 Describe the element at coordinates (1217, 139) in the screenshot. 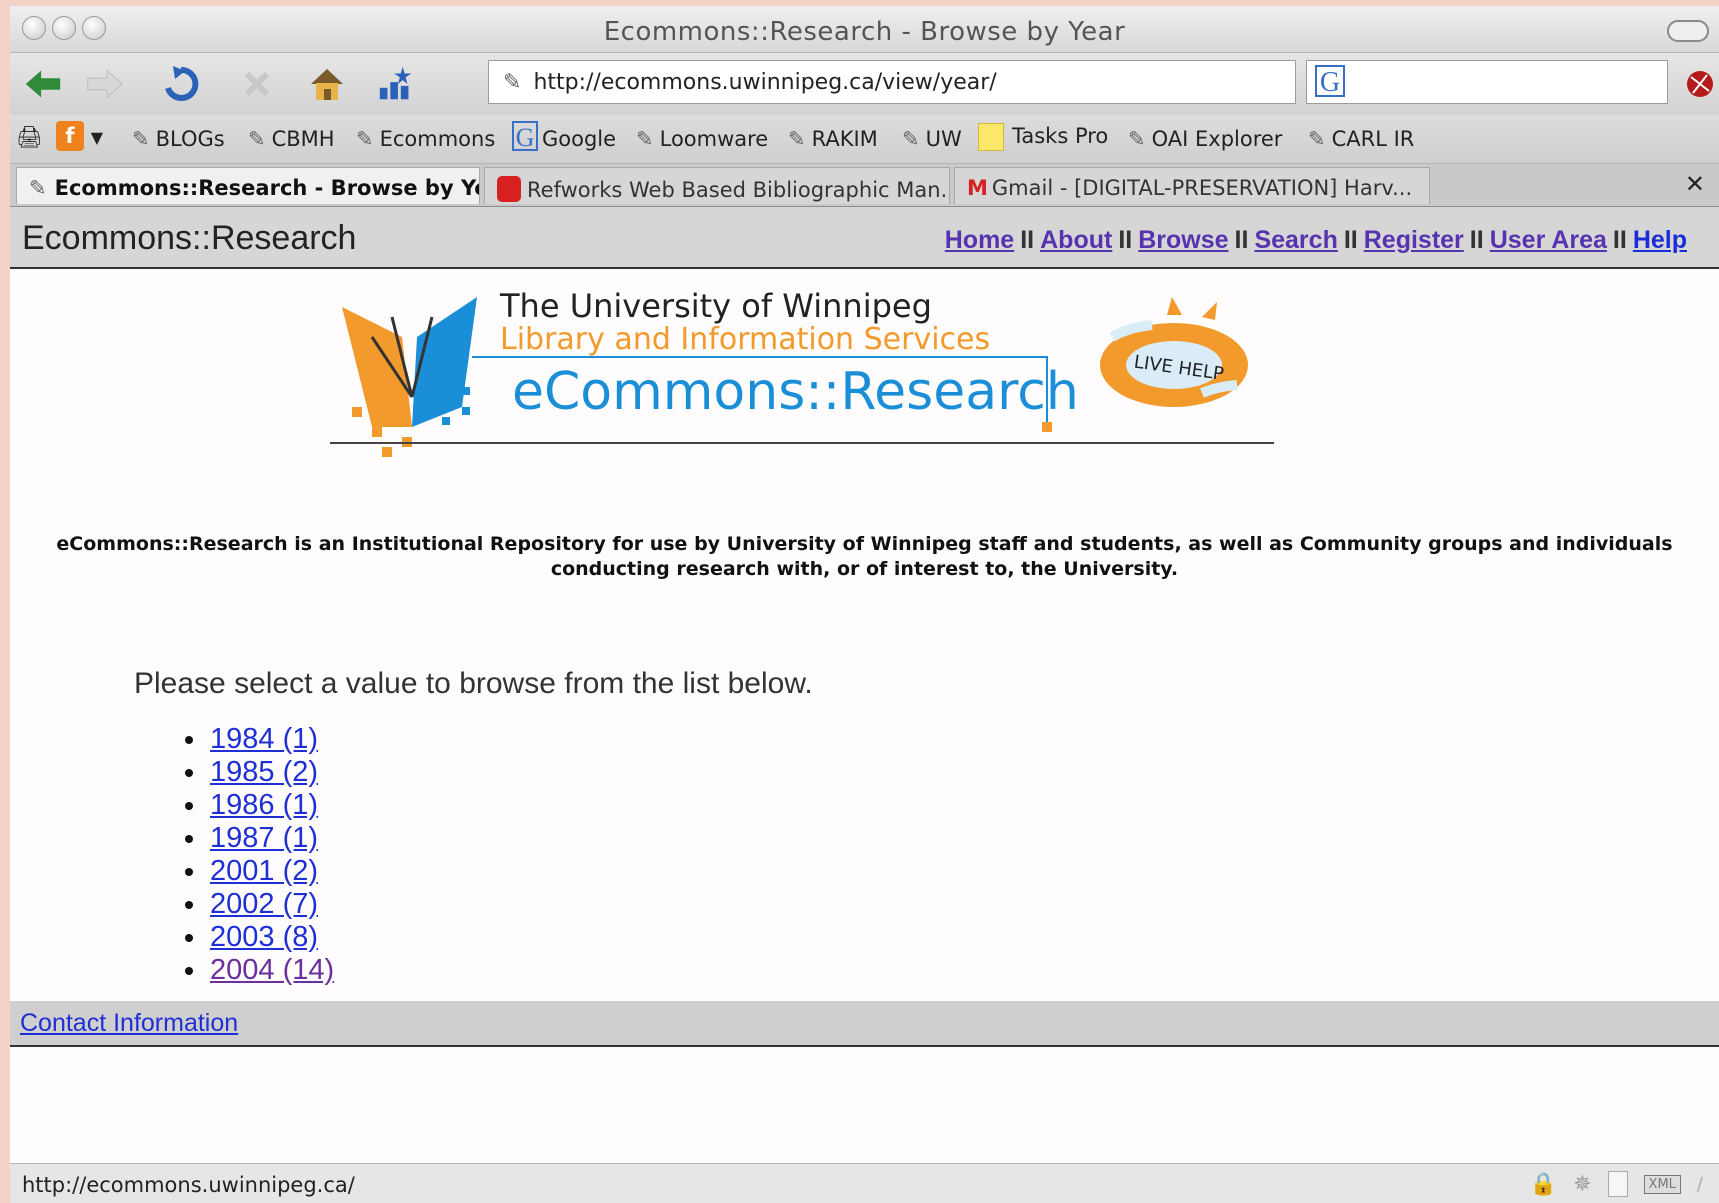

I see `bookmark-label: OAI Explorer` at that location.